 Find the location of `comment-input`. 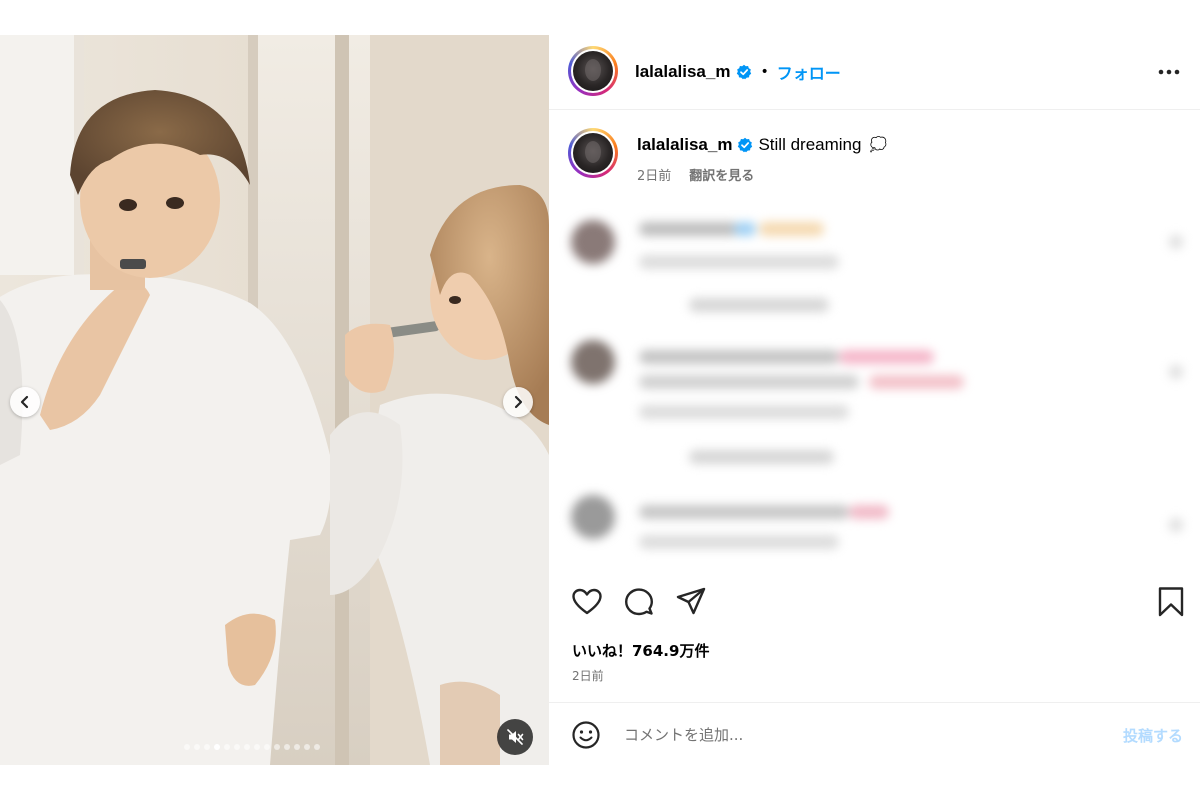

comment-input is located at coordinates (859, 735).